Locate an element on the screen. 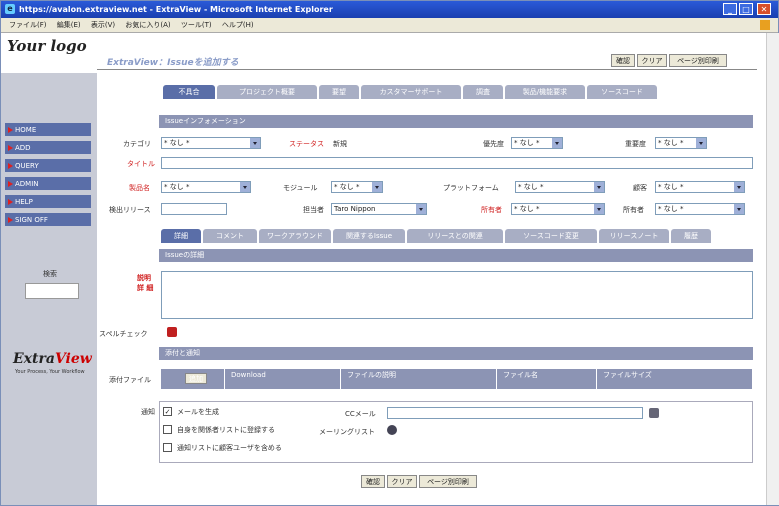 Image resolution: width=779 pixels, height=506 pixels. title-label: タイトル is located at coordinates (141, 164).